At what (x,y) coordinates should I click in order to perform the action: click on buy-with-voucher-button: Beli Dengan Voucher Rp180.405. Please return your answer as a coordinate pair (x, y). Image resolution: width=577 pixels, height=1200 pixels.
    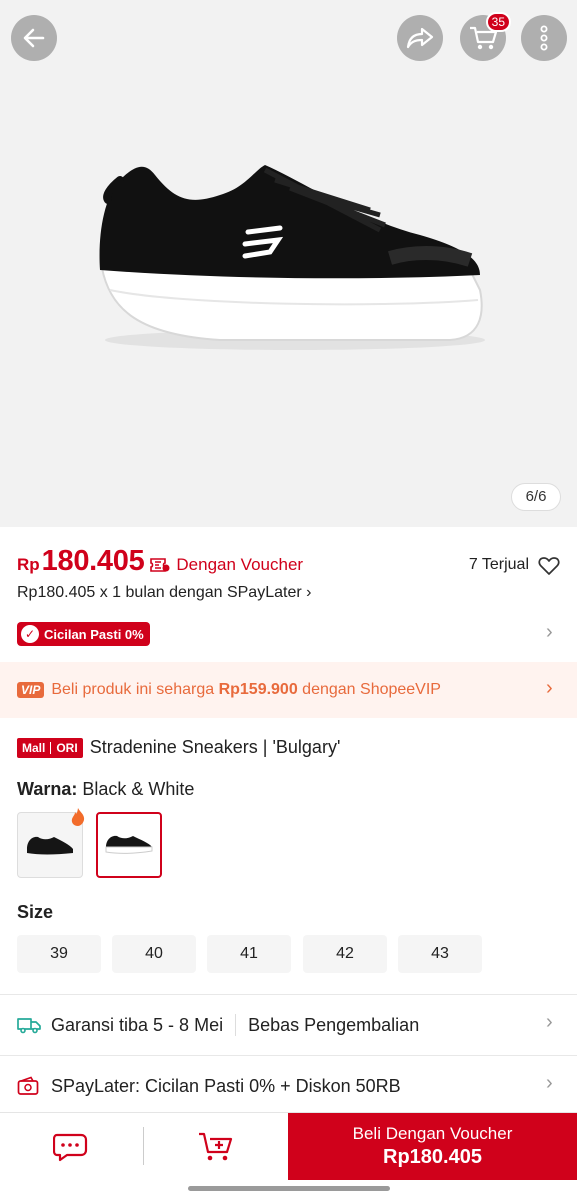
    Looking at the image, I should click on (432, 1146).